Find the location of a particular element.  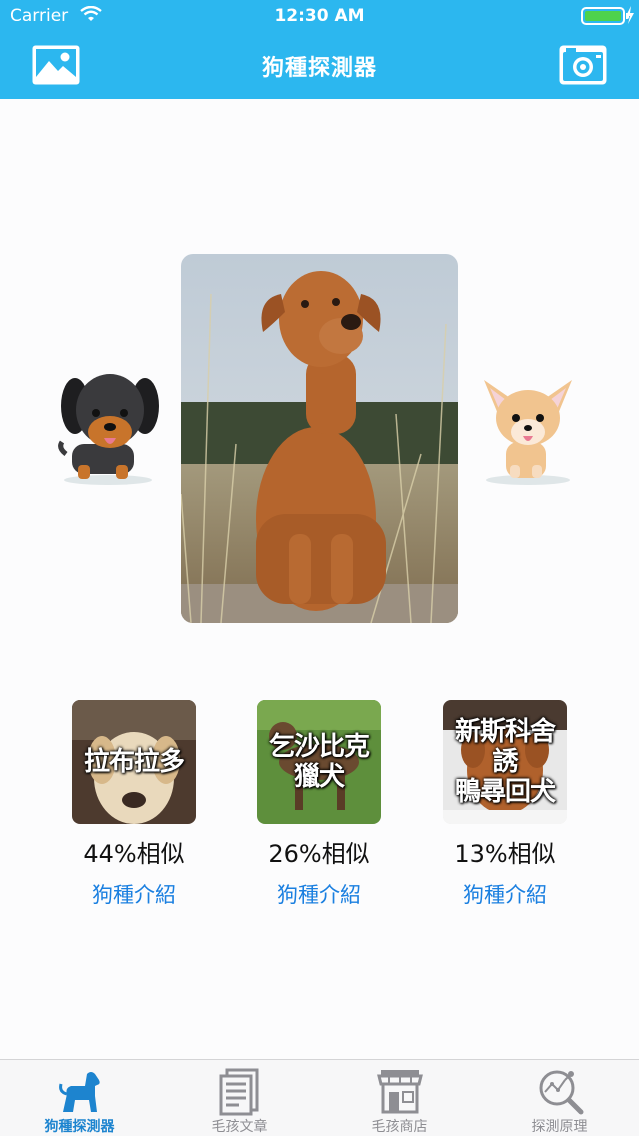

breed-name-line1: 乞沙比克 is located at coordinates (319, 747).